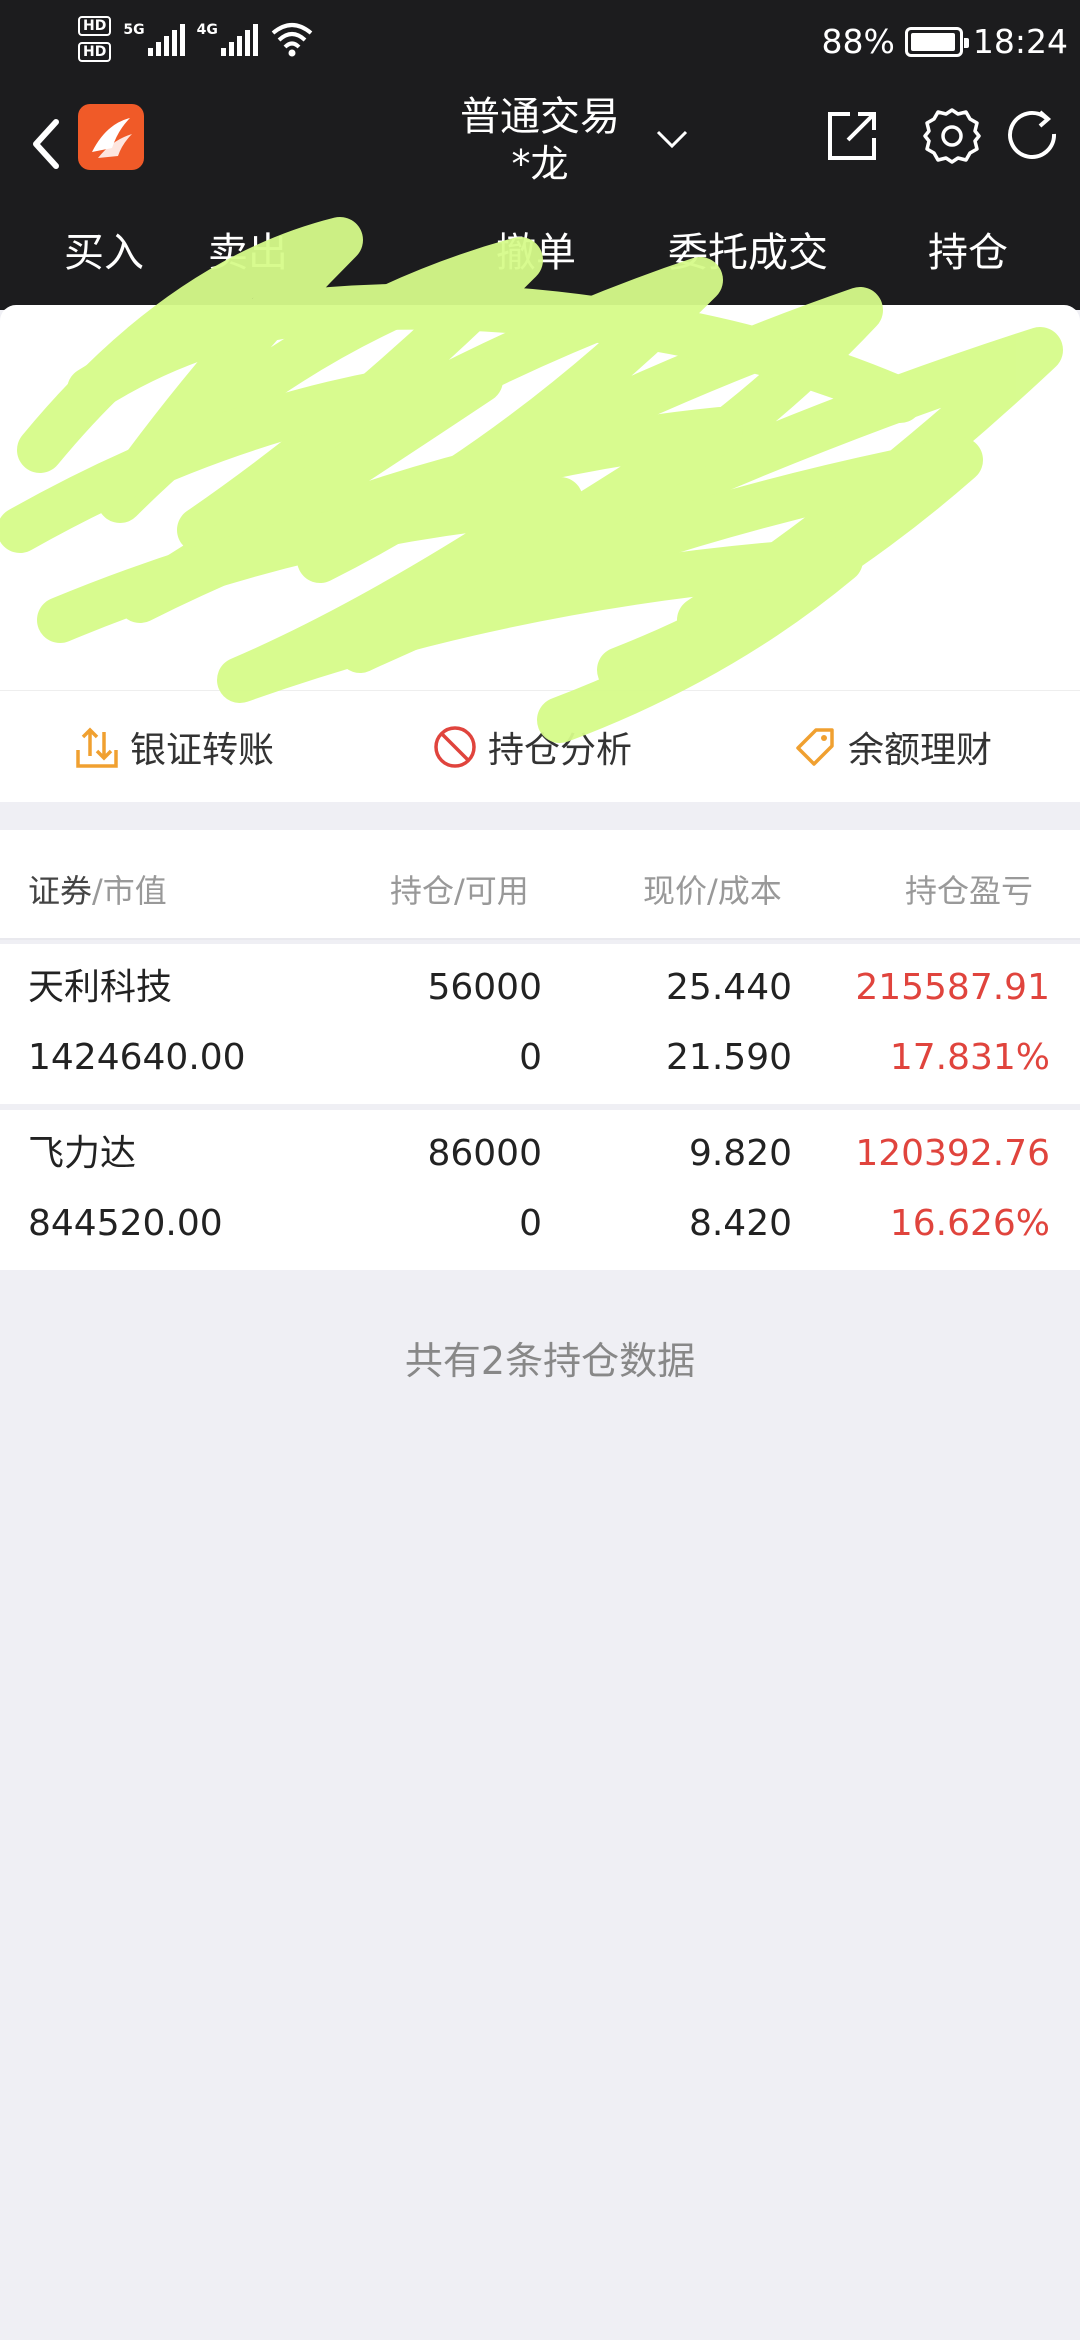 The width and height of the screenshot is (1080, 2340). Describe the element at coordinates (292, 40) in the screenshot. I see `wifi-icon` at that location.